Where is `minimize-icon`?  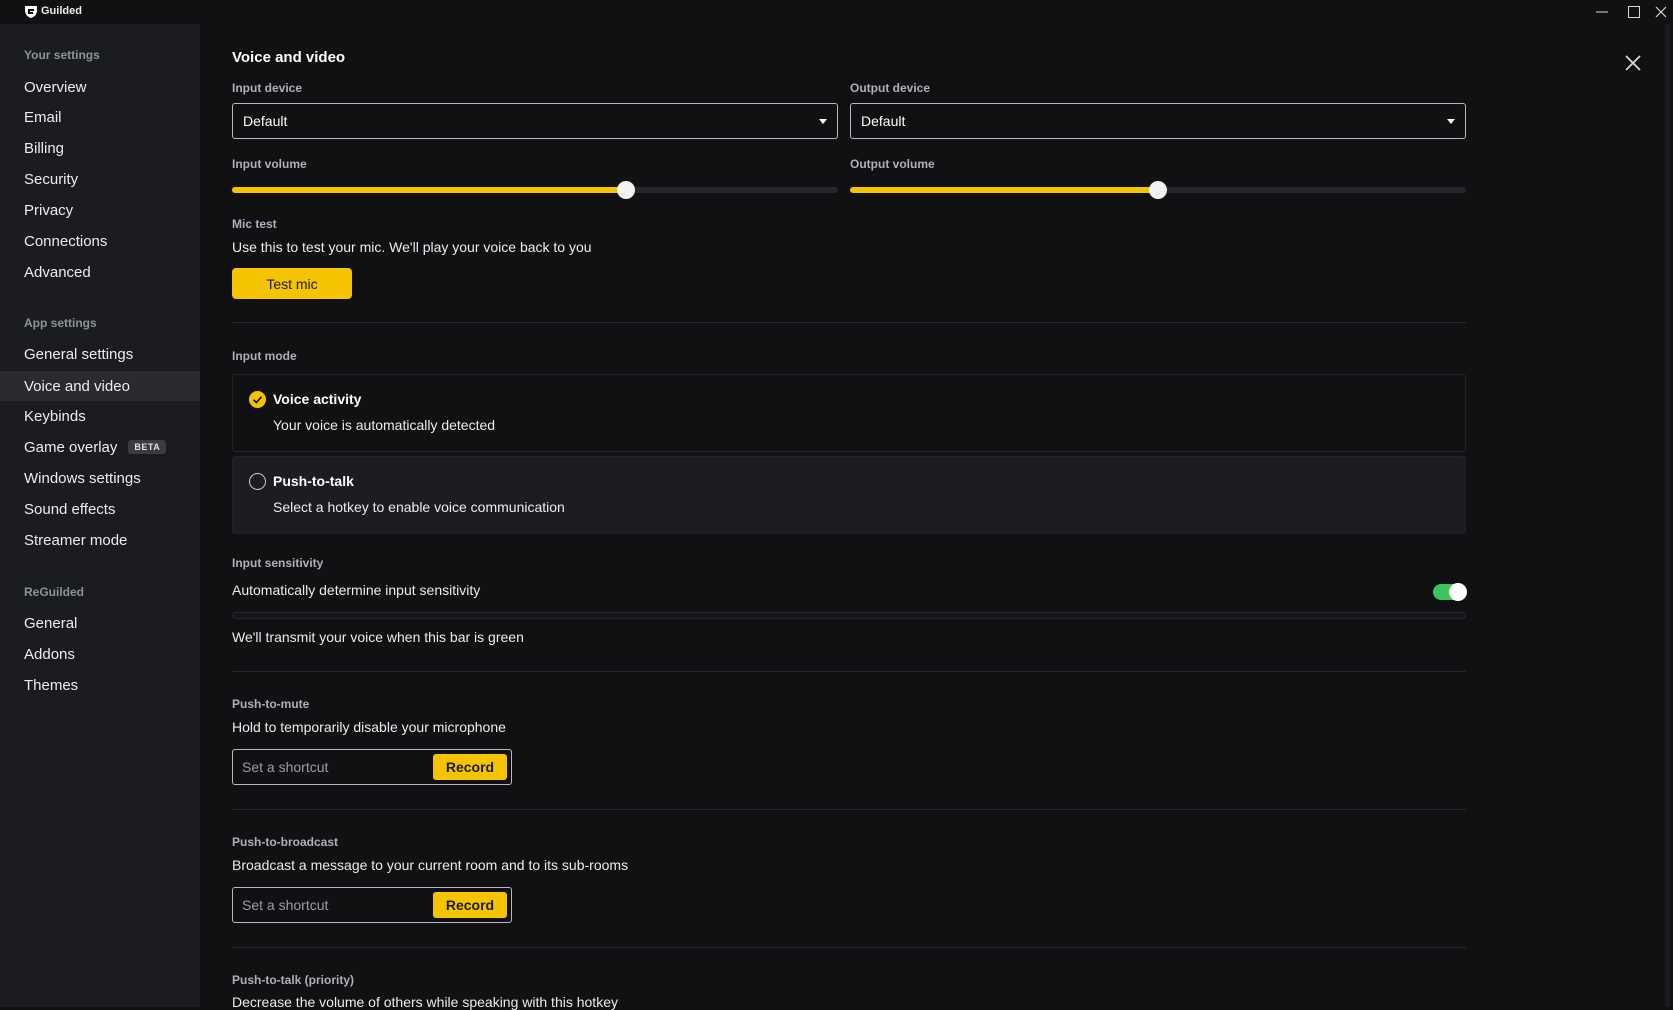 minimize-icon is located at coordinates (1602, 12).